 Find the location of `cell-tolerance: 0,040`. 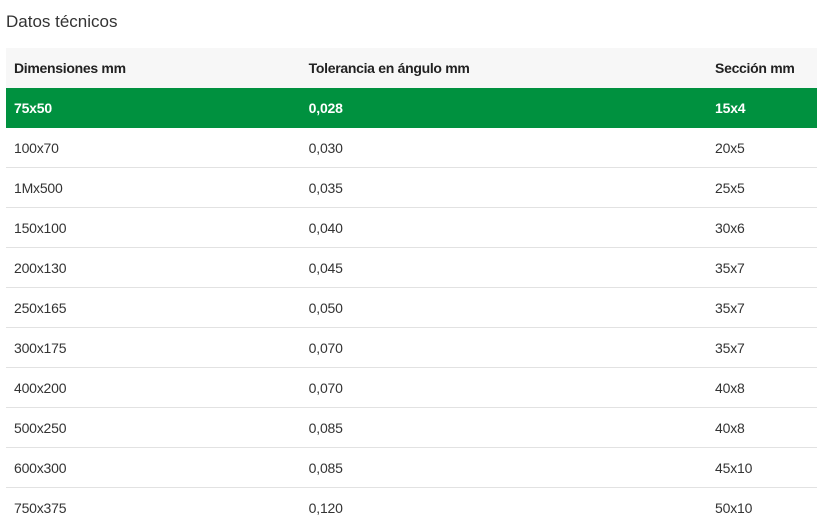

cell-tolerance: 0,040 is located at coordinates (504, 227).